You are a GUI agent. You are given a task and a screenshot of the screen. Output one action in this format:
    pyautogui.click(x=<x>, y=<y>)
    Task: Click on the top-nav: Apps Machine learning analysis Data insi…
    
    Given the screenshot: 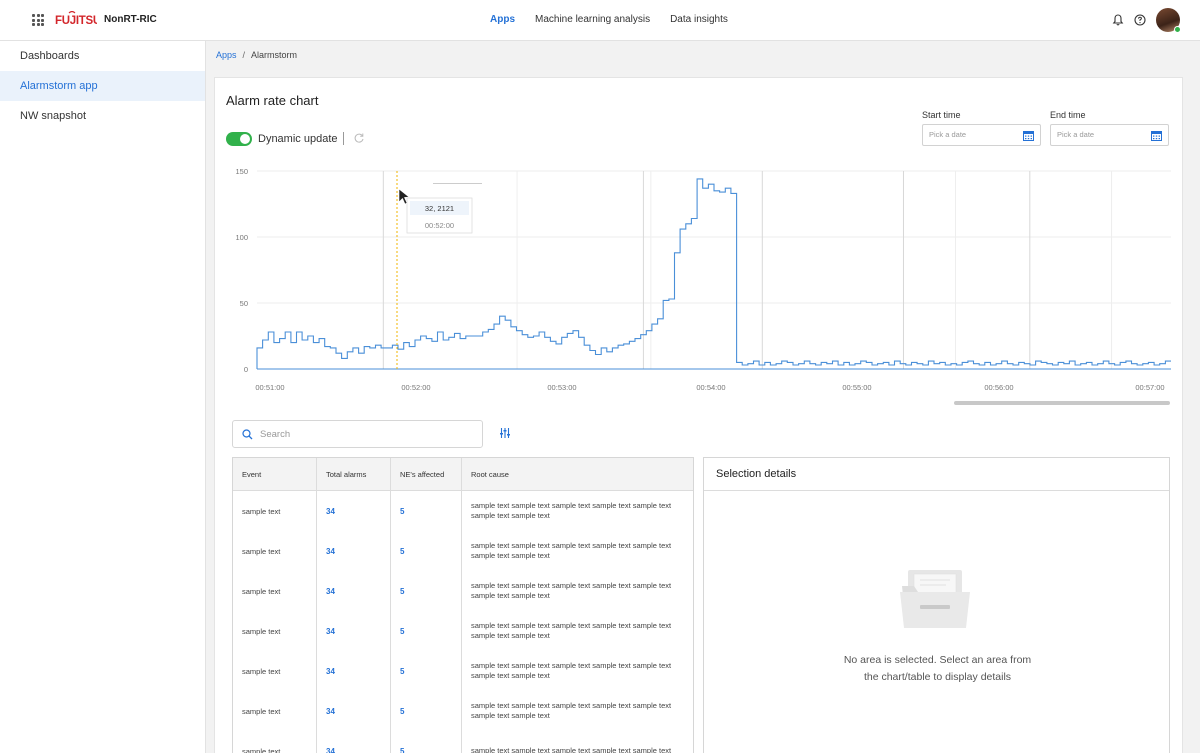 What is the action you would take?
    pyautogui.click(x=609, y=20)
    